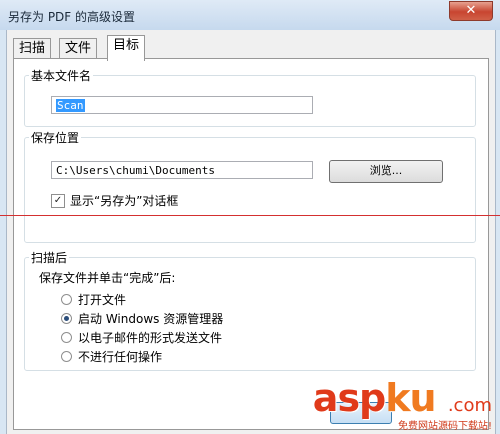  Describe the element at coordinates (250, 15) in the screenshot. I see `title-bar: 另存为 PDF 的高级设置 ✕` at that location.